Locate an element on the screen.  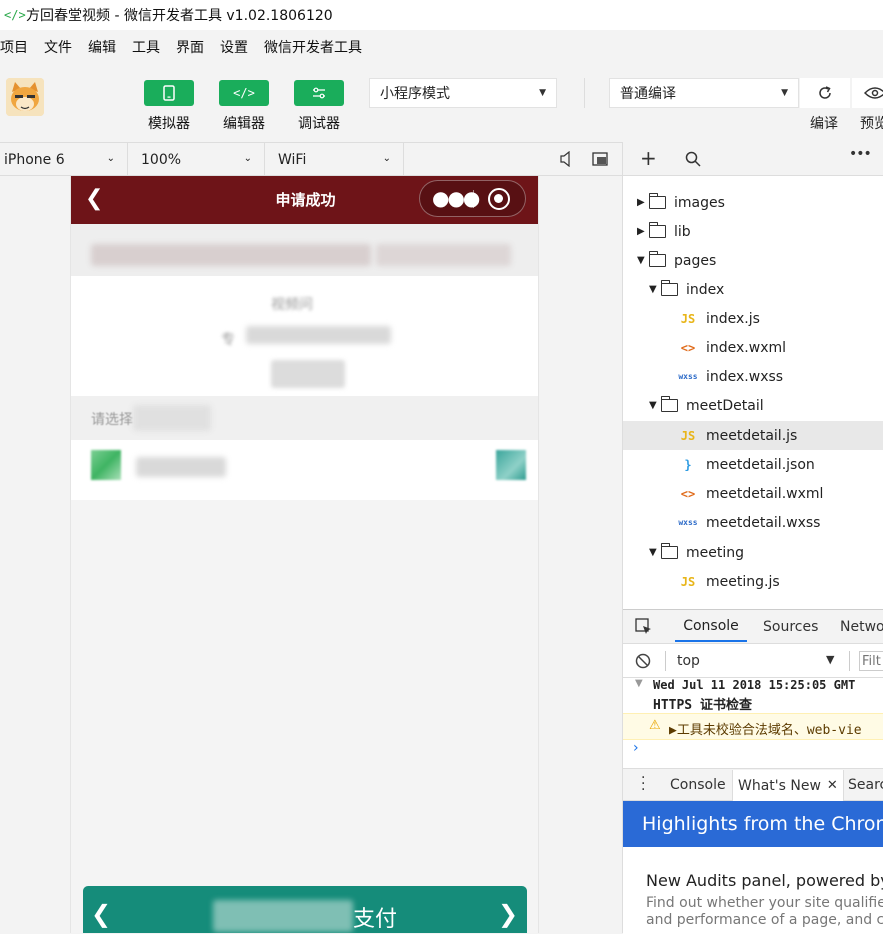
pay-button: ❮ 支付 ❯ is located at coordinates (305, 909).